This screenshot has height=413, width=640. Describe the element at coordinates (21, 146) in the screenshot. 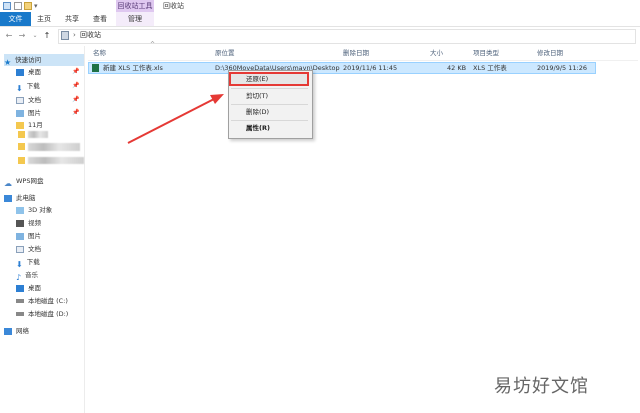

I see `folder-icon` at that location.